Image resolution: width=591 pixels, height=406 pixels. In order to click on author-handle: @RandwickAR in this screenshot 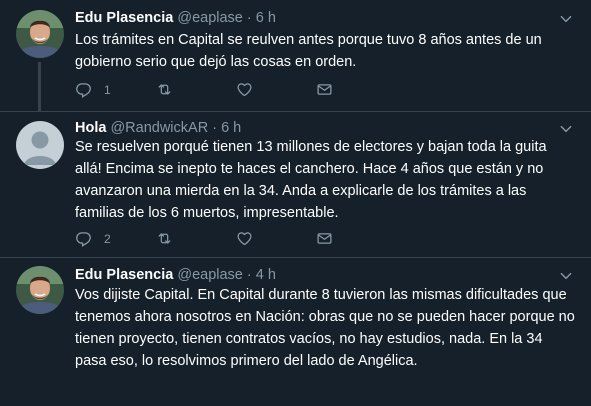, I will do `click(159, 128)`.